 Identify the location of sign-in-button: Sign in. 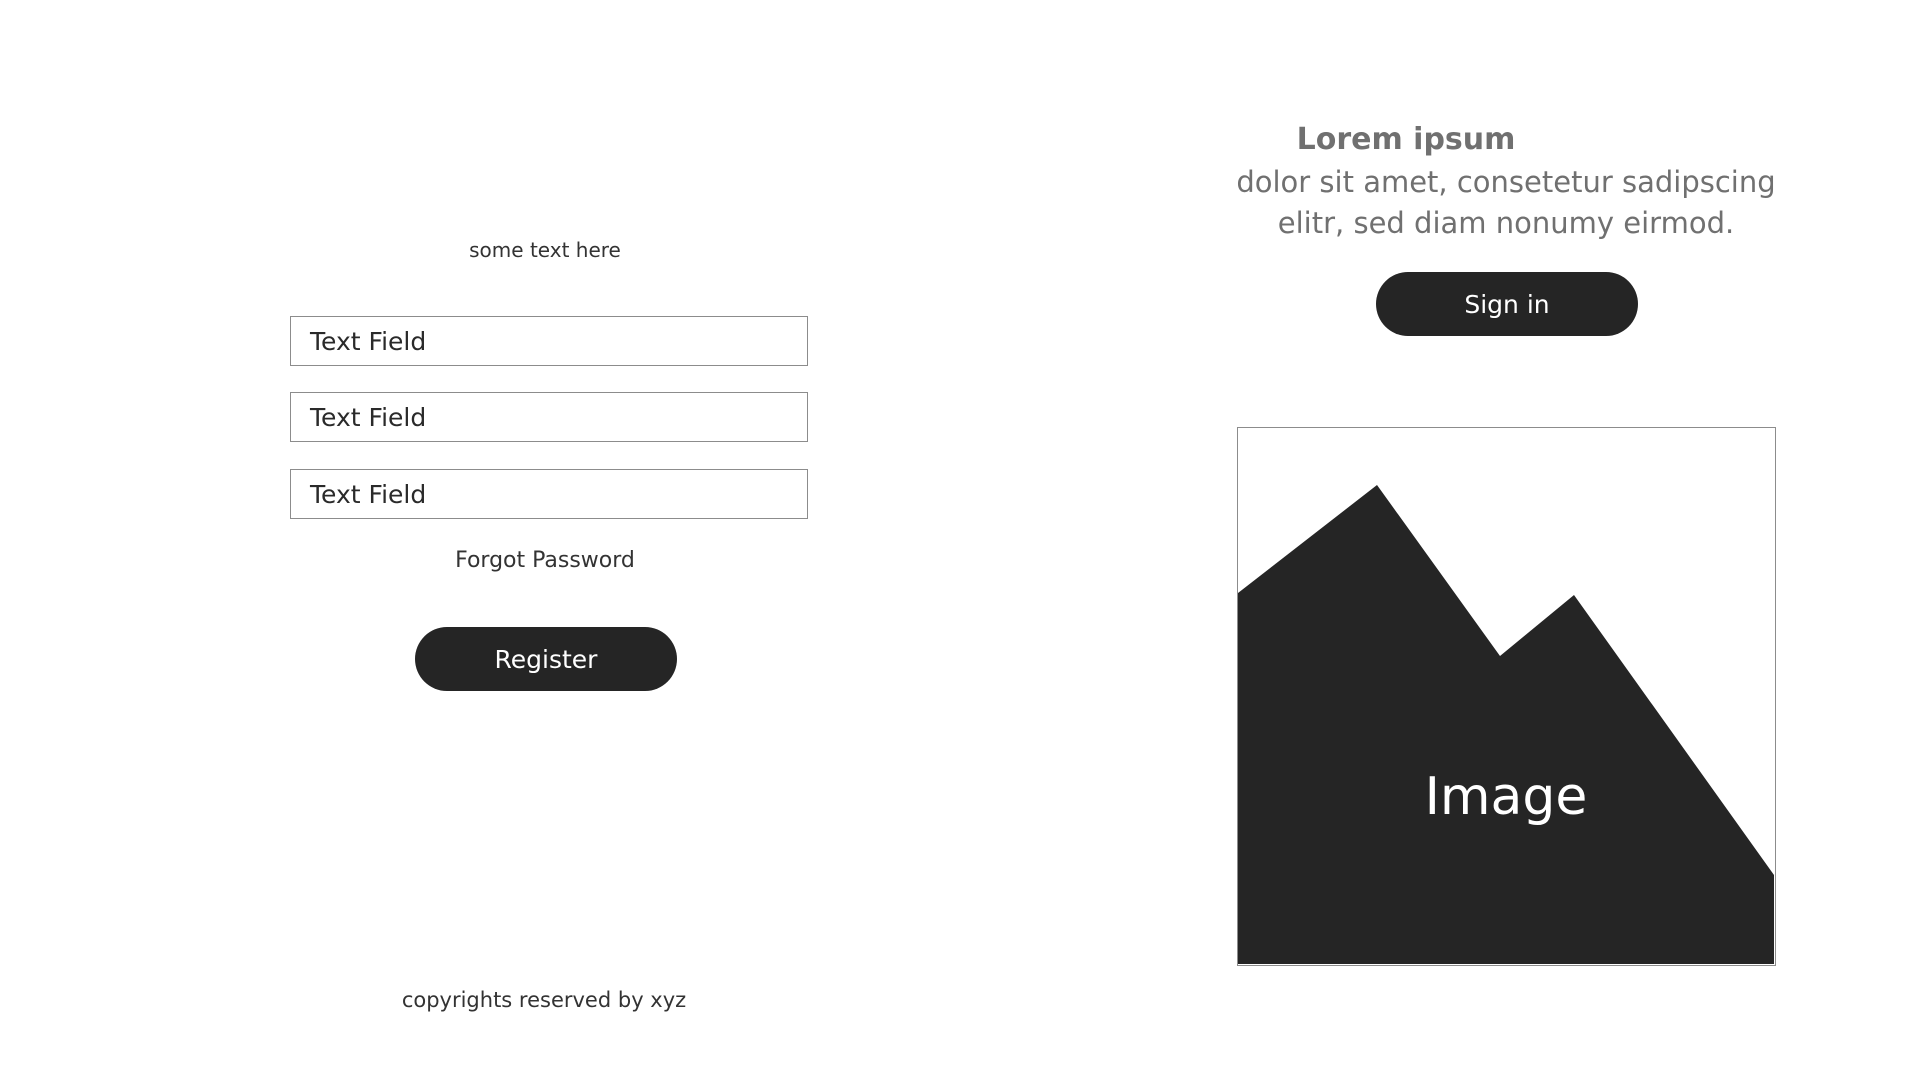
(1507, 304).